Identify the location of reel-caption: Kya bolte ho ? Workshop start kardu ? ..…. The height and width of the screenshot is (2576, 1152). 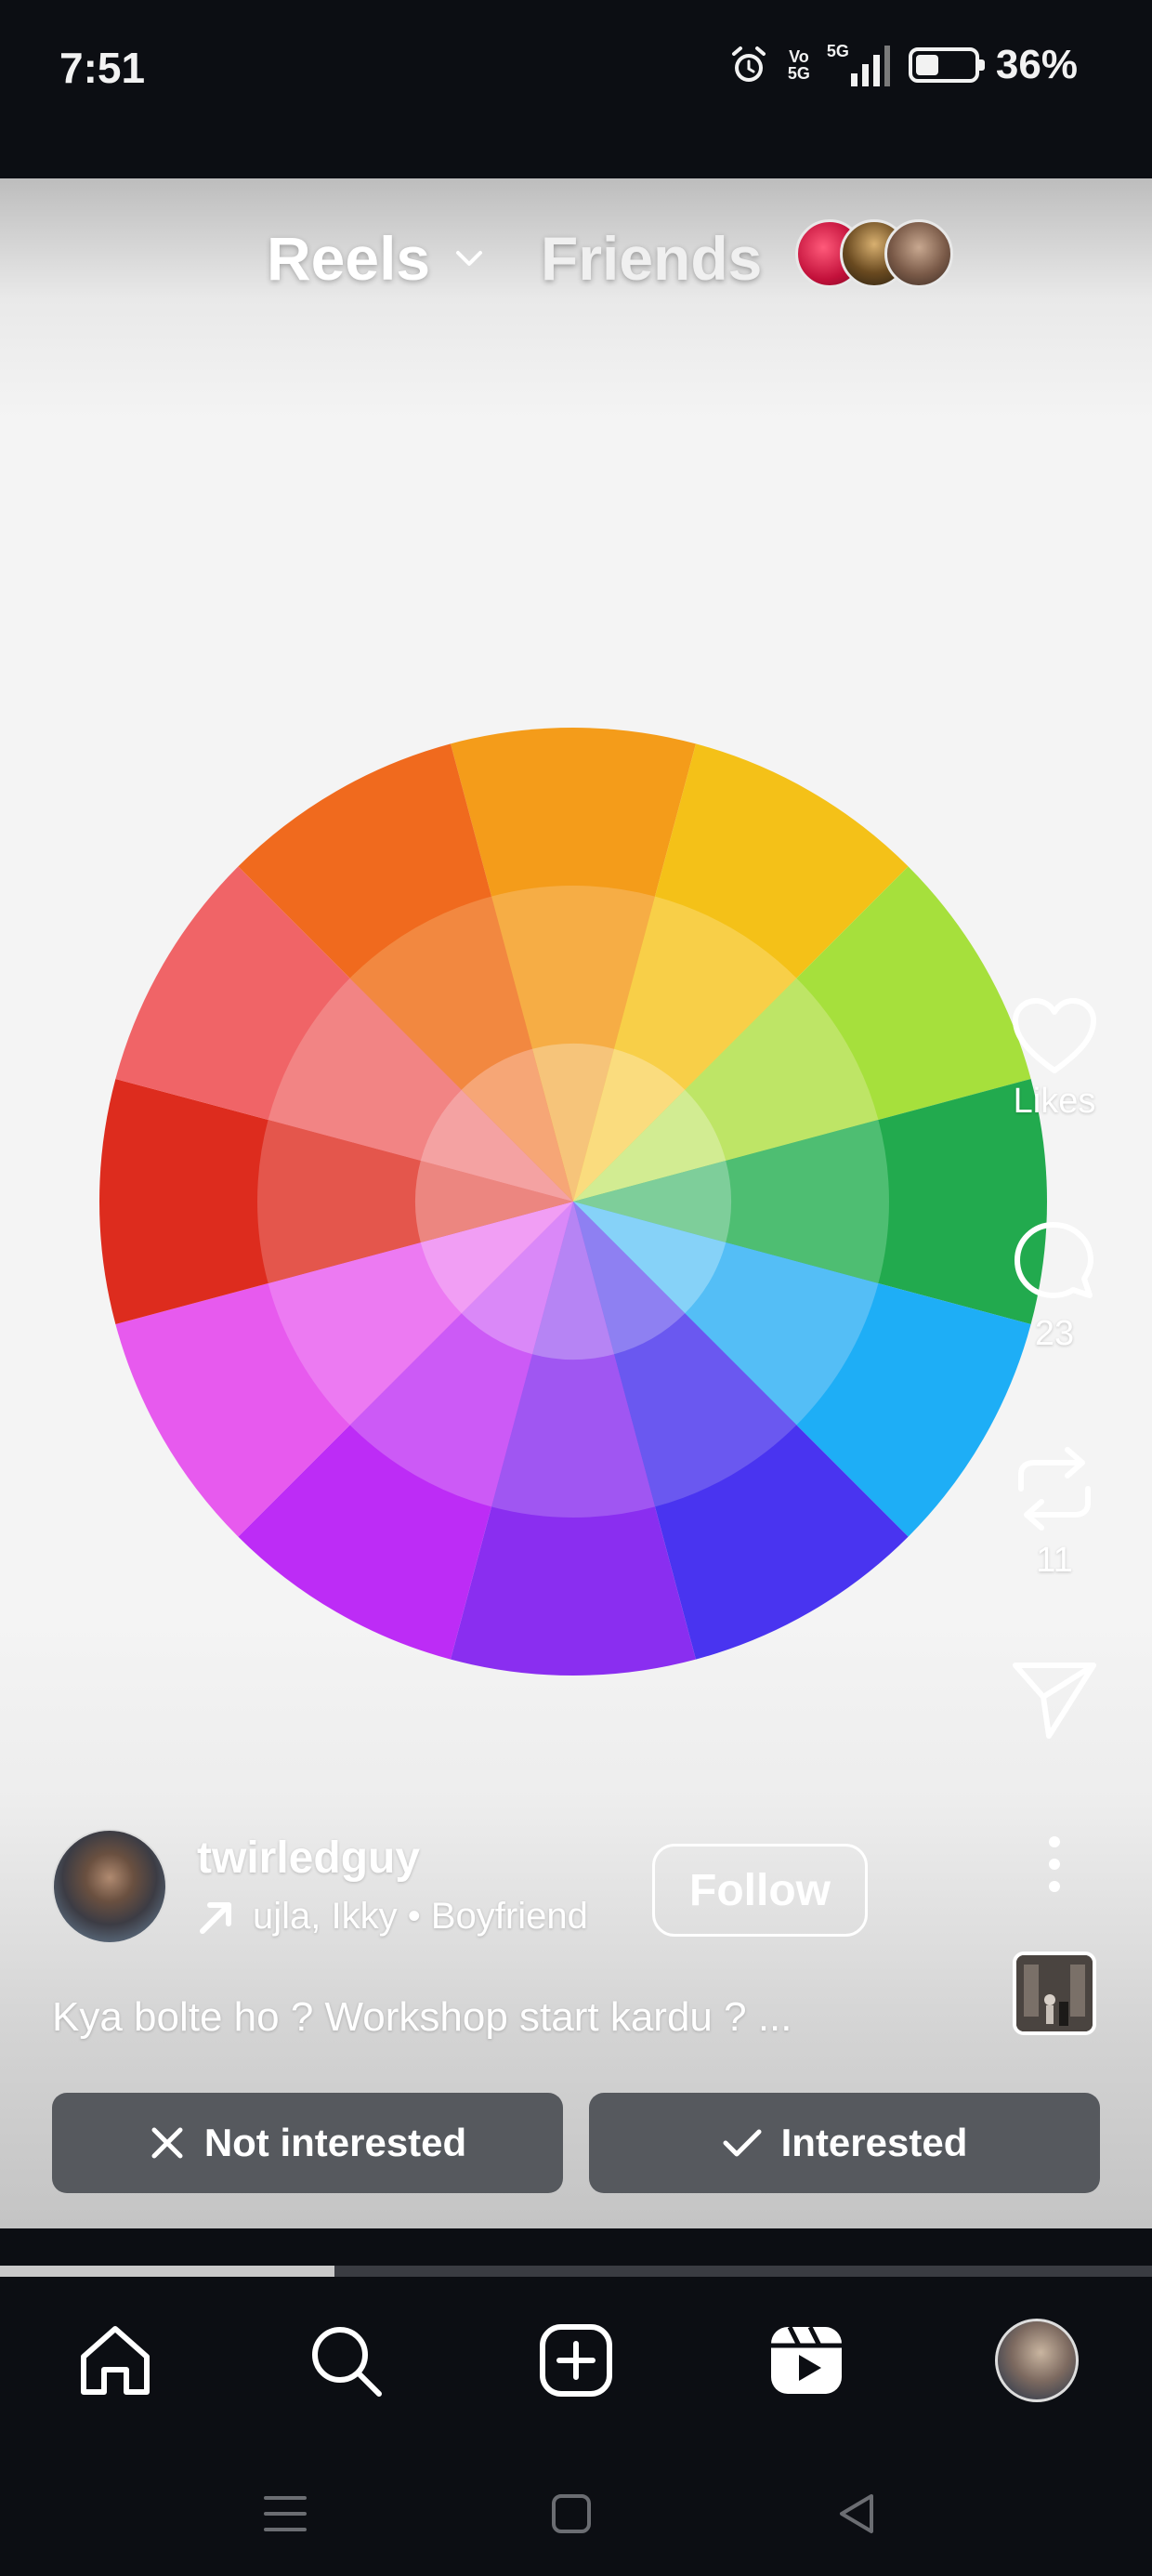
(422, 2017).